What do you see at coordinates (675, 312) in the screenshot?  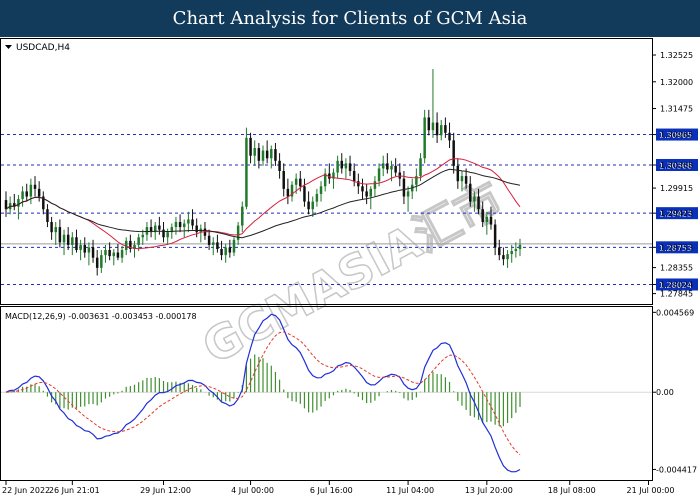 I see `macd-axis-label: 0.004569` at bounding box center [675, 312].